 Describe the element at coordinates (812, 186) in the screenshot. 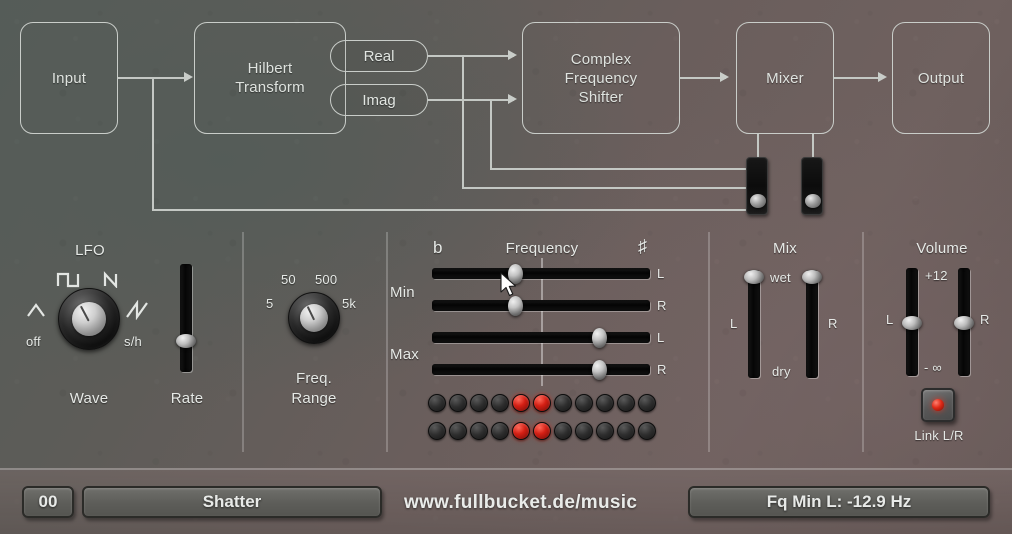

I see `diagram-patch-slider-right` at that location.